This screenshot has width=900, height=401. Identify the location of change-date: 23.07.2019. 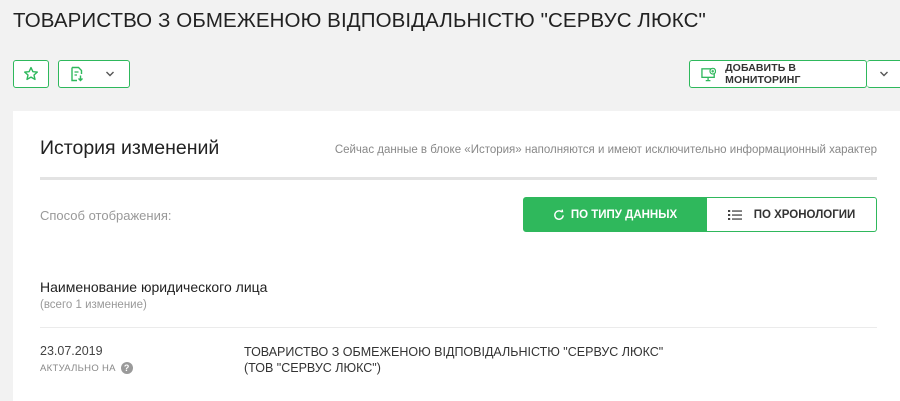
(71, 351).